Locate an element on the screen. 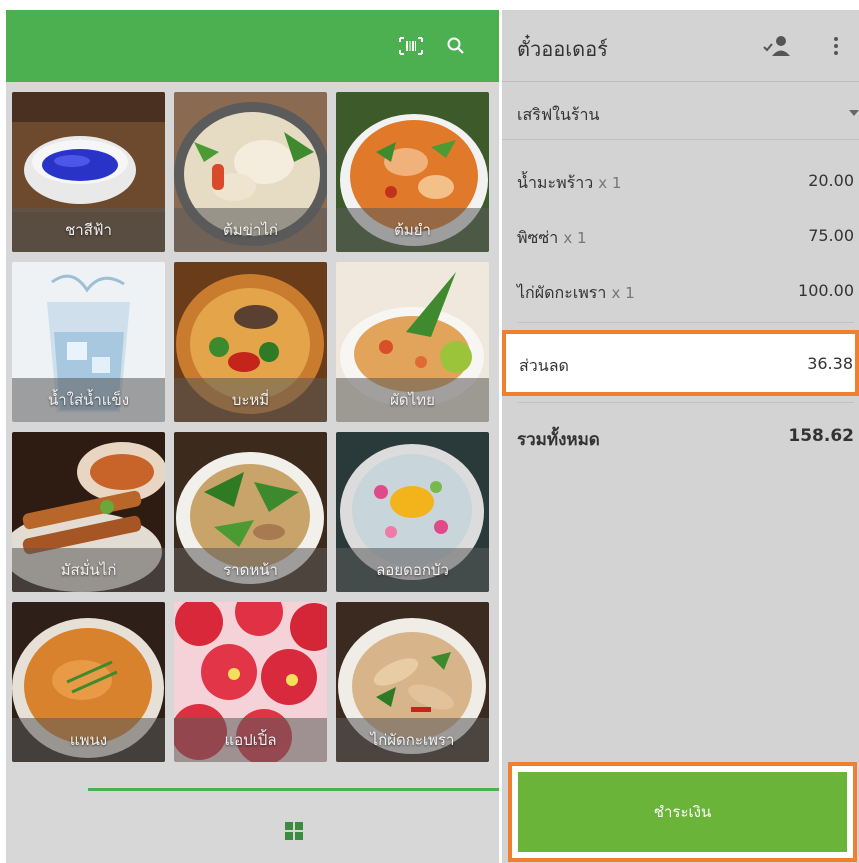  service-type-select: เสริฟในร้าน is located at coordinates (680, 113).